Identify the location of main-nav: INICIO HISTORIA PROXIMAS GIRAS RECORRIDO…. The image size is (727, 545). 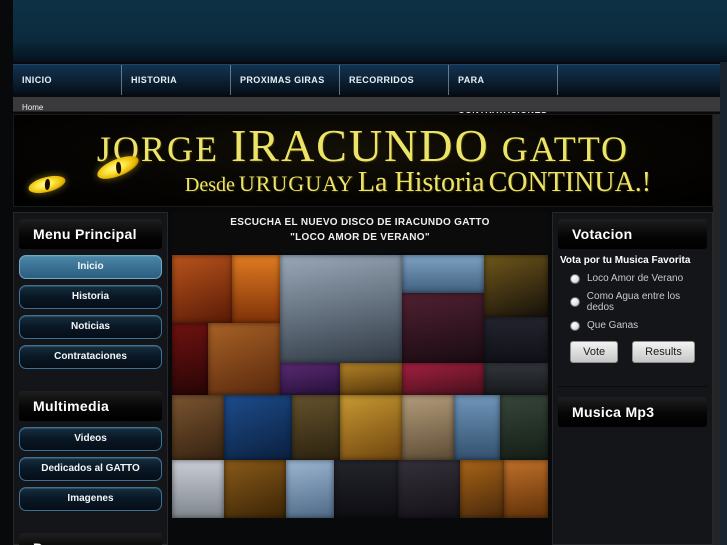
(370, 89).